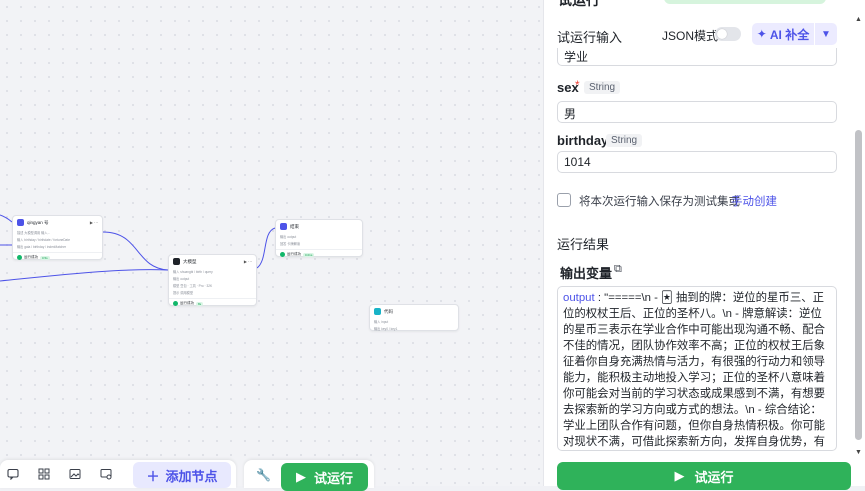 The image size is (865, 491). I want to click on ai-complete-button: ✦ AI 补全, so click(783, 34).